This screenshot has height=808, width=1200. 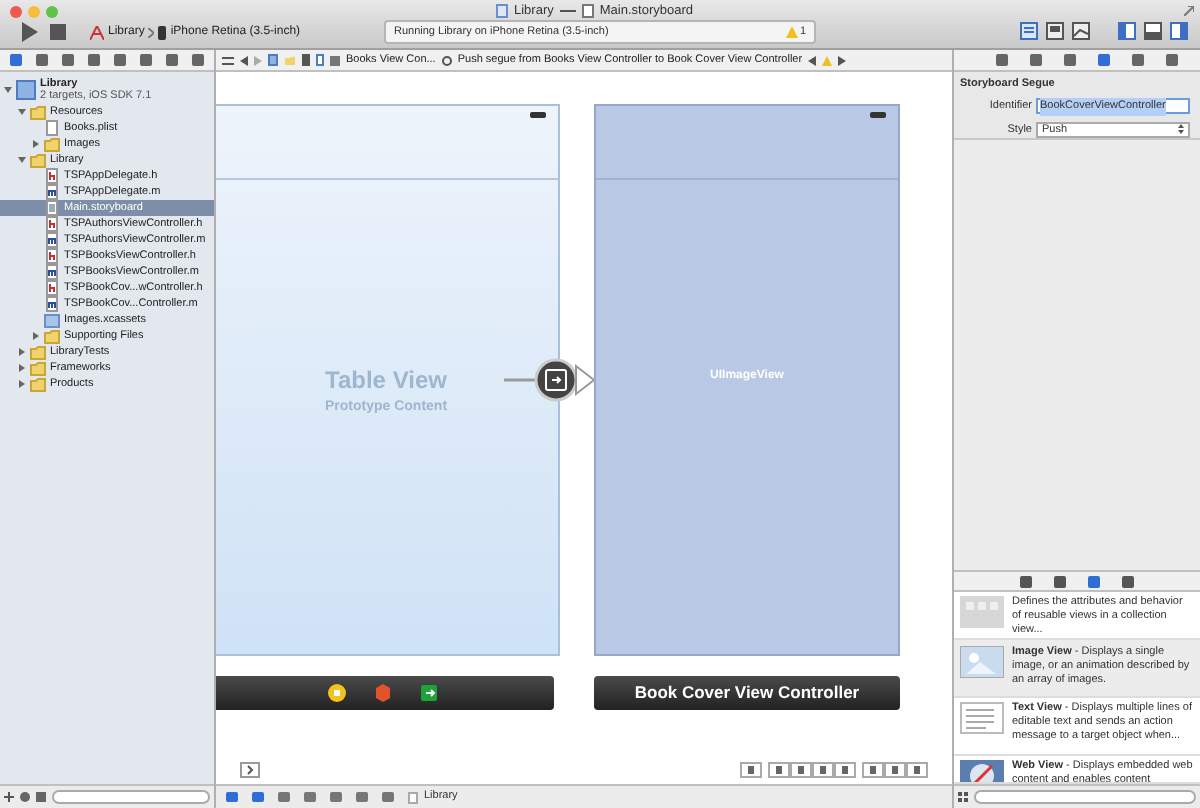 I want to click on scene-icon, so click(x=320, y=60).